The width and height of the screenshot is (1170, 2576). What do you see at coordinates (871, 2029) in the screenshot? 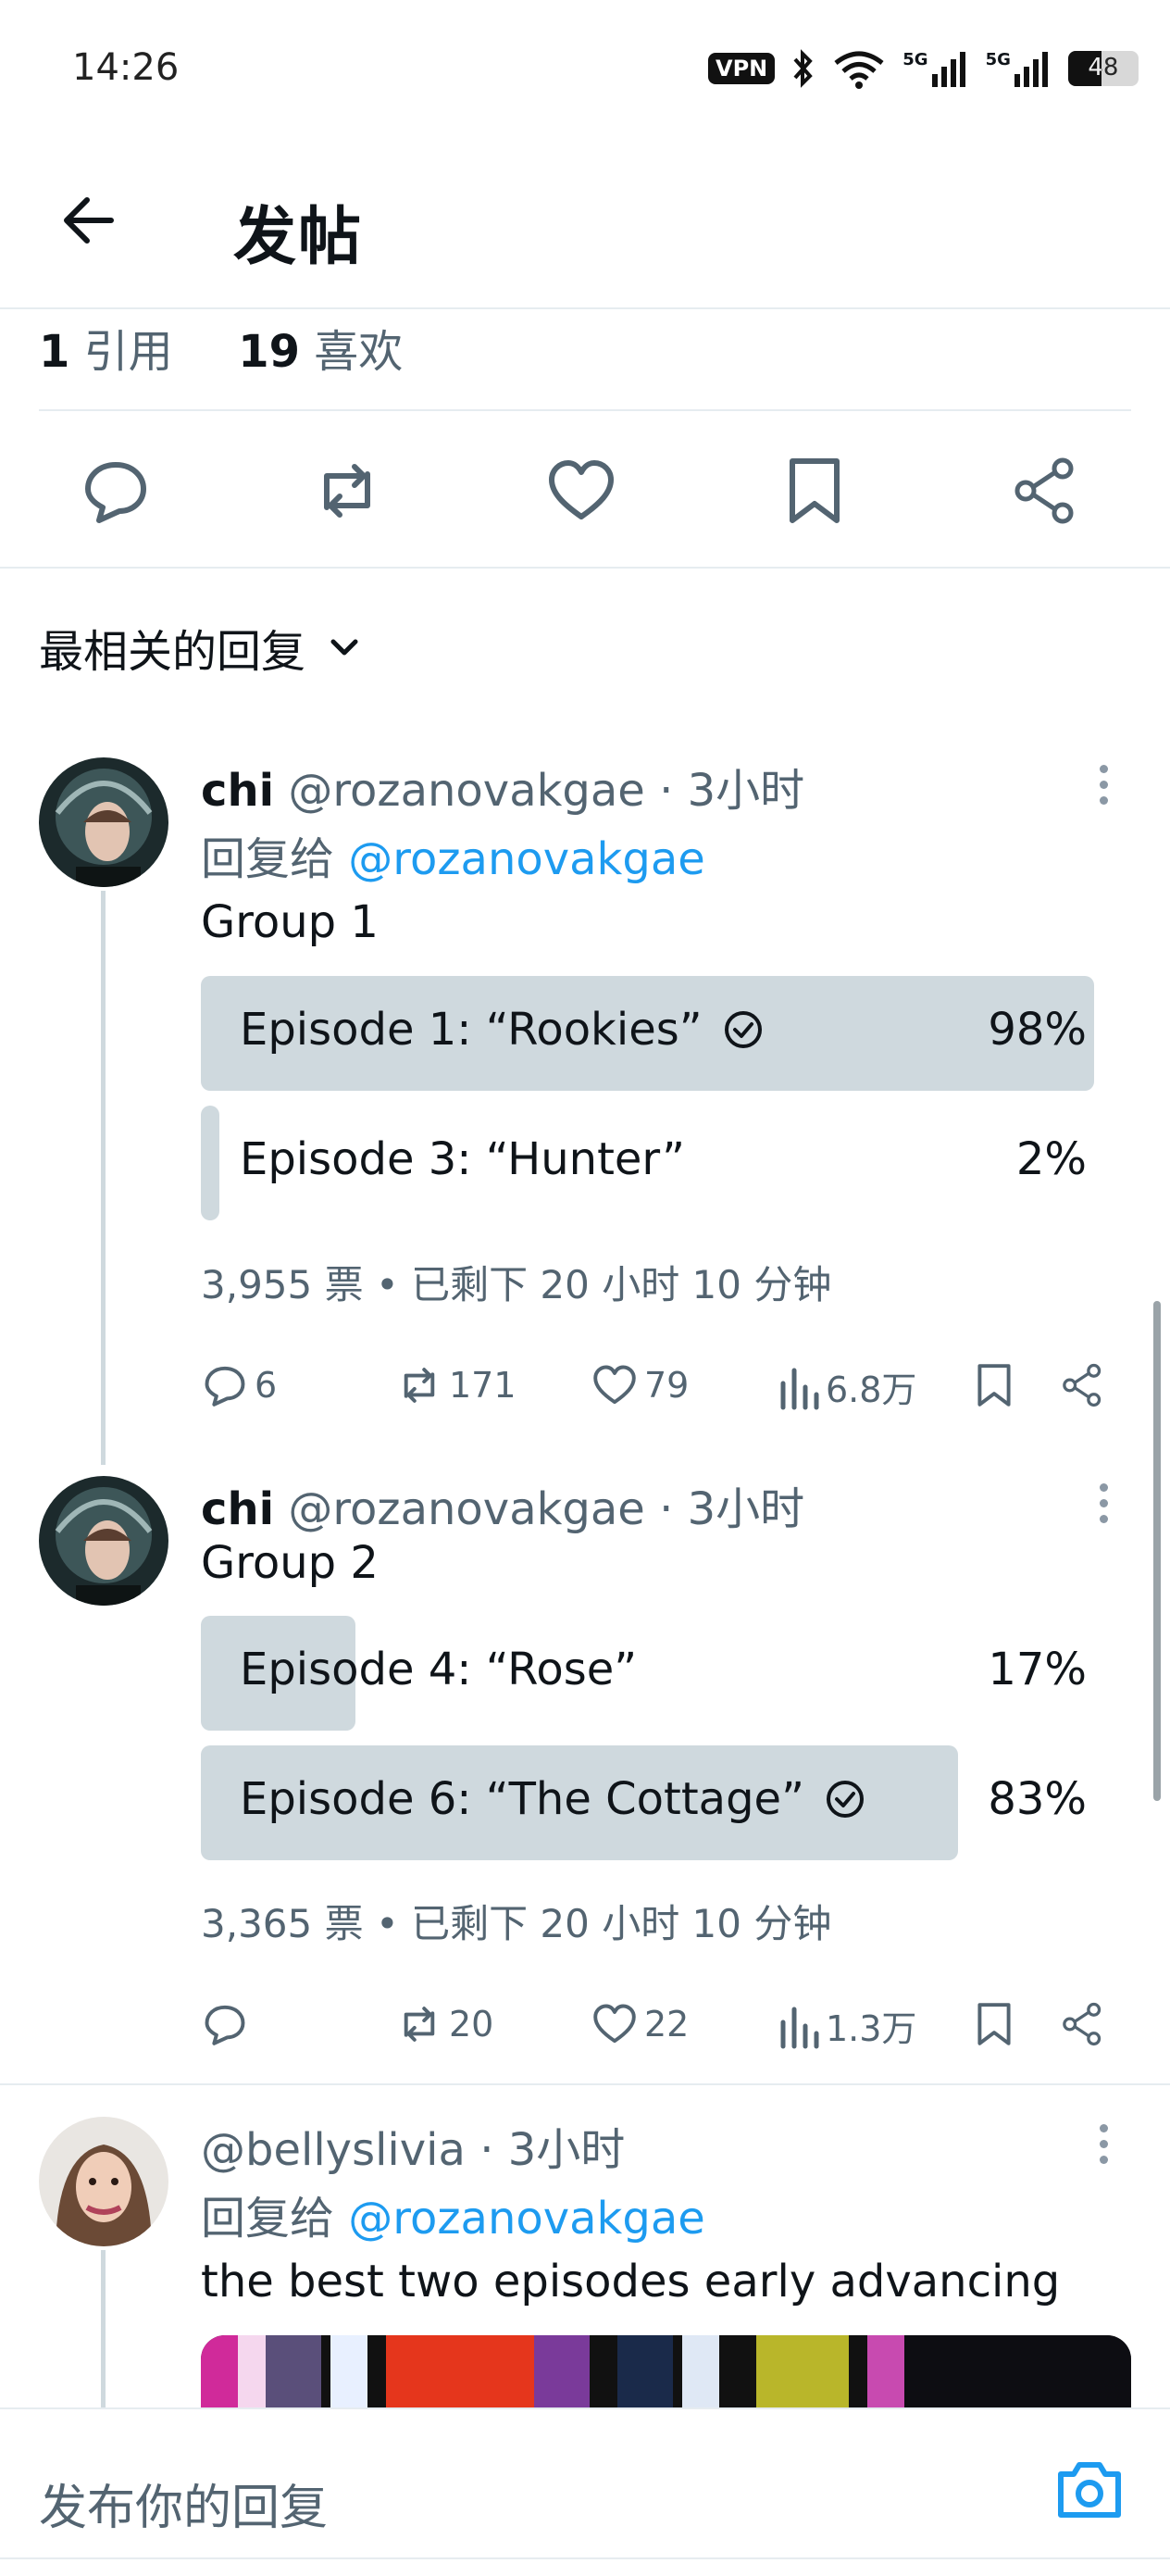
I see `view-count: 1.3万` at bounding box center [871, 2029].